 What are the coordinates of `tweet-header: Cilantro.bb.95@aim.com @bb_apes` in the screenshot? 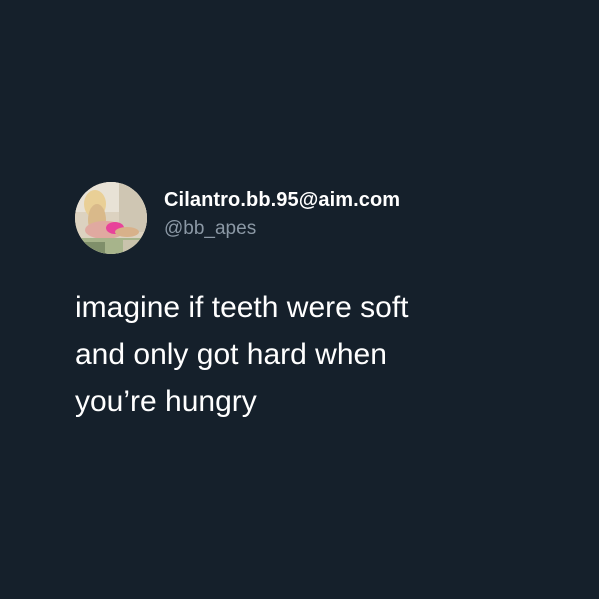 It's located at (315, 218).